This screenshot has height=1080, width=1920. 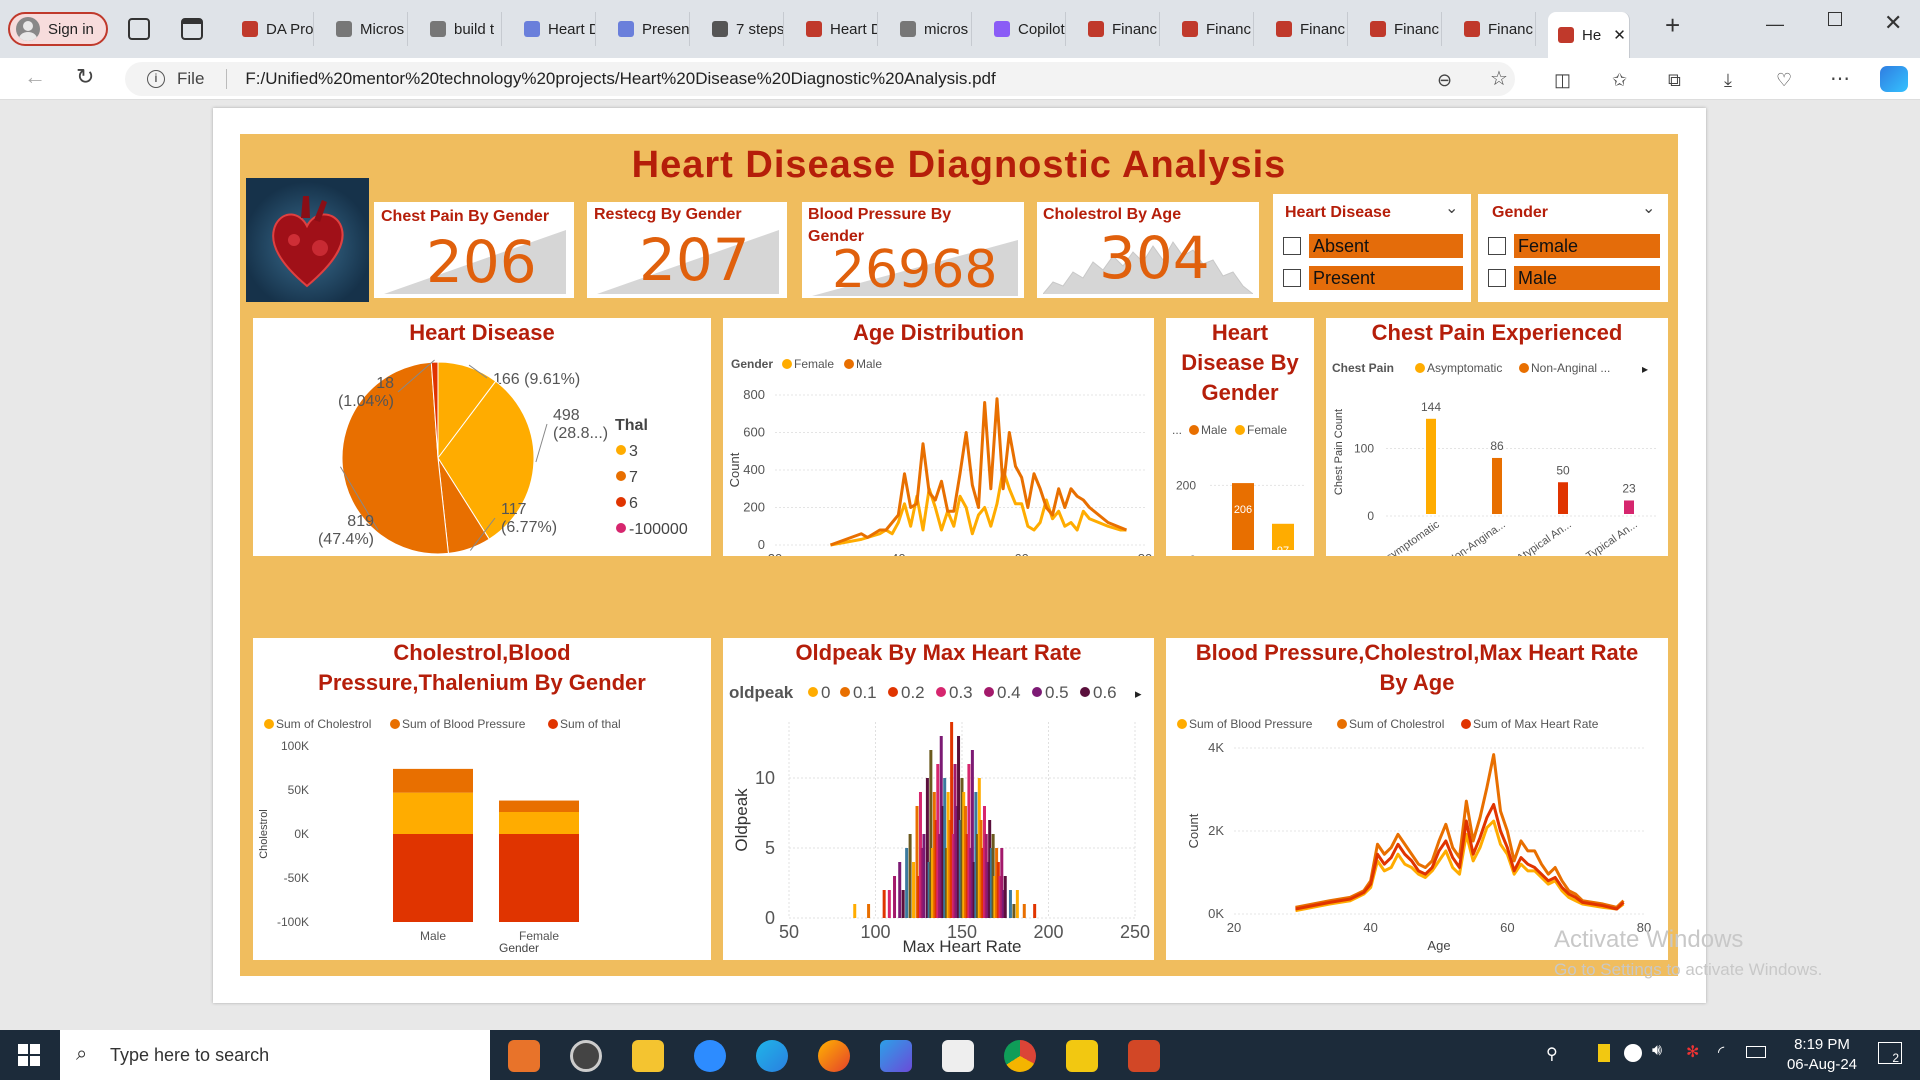 I want to click on new-tab-button: +, so click(x=1672, y=25).